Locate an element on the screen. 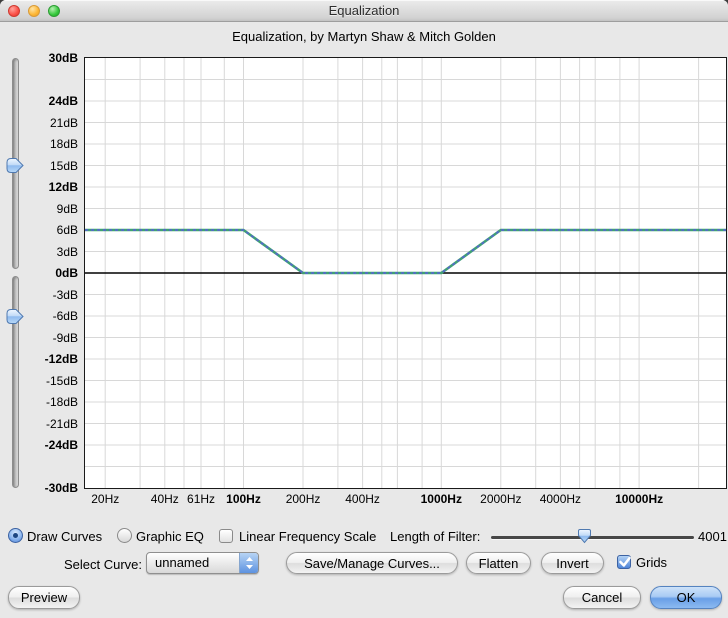 This screenshot has width=728, height=618. db-min-slider-thumb is located at coordinates (15, 316).